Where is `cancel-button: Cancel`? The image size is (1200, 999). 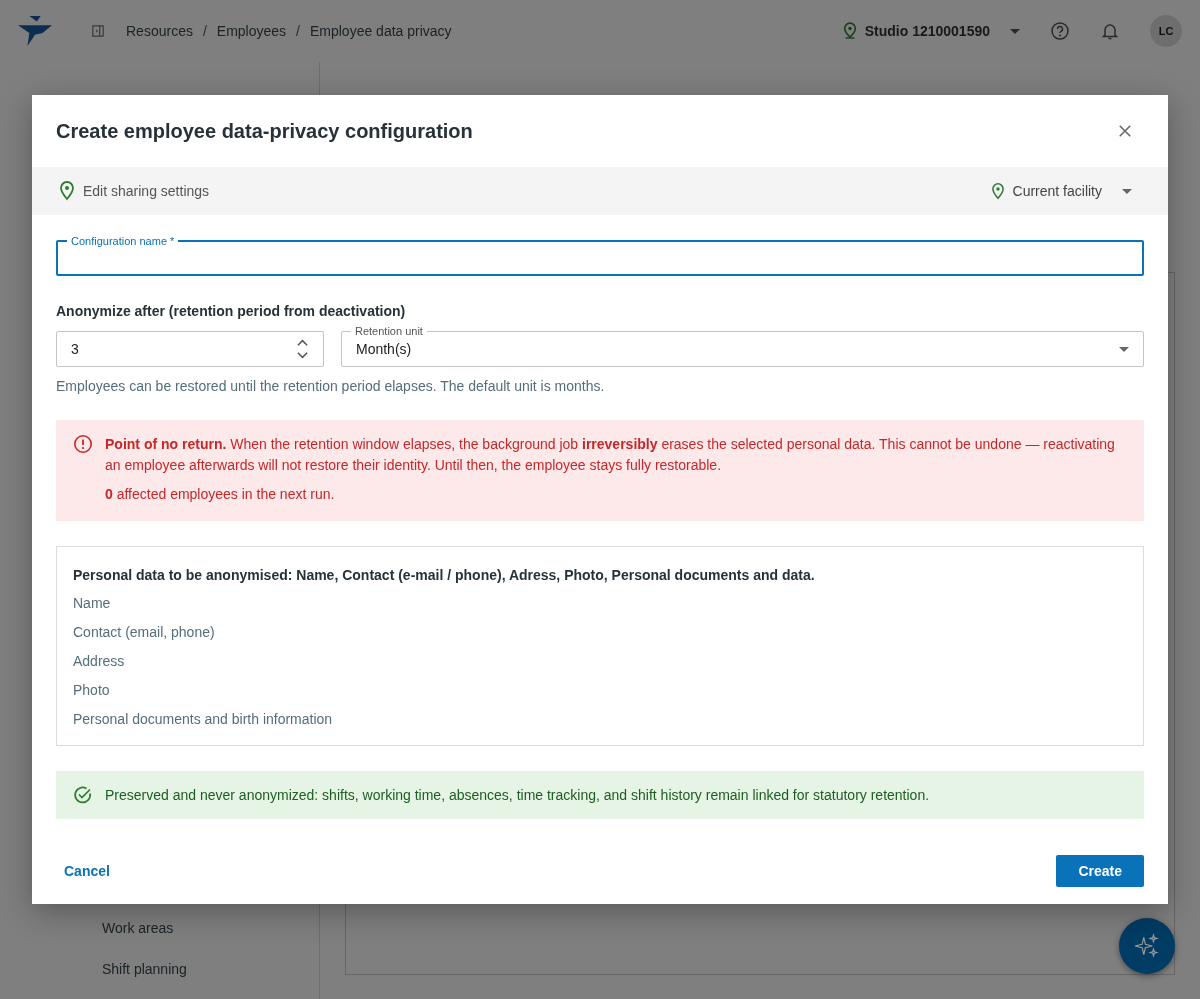 cancel-button: Cancel is located at coordinates (87, 871).